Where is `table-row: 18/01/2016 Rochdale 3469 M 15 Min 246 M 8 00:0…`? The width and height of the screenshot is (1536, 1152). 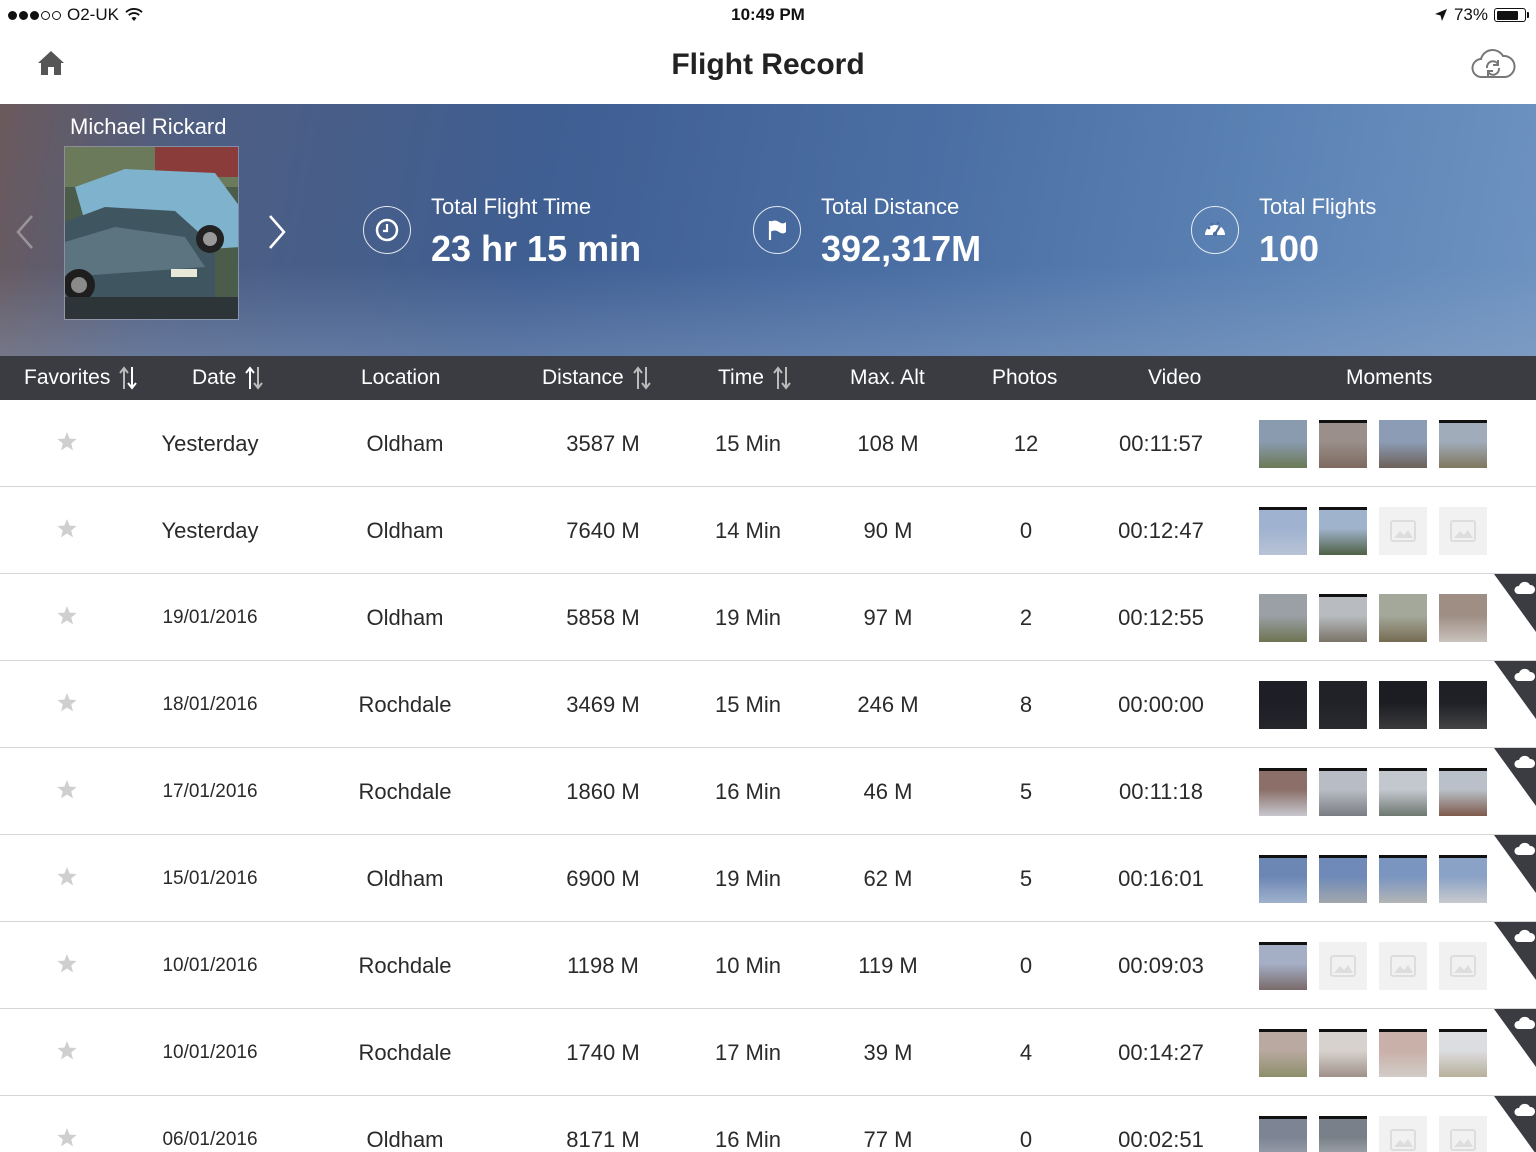 table-row: 18/01/2016 Rochdale 3469 M 15 Min 246 M 8 00:0… is located at coordinates (768, 704).